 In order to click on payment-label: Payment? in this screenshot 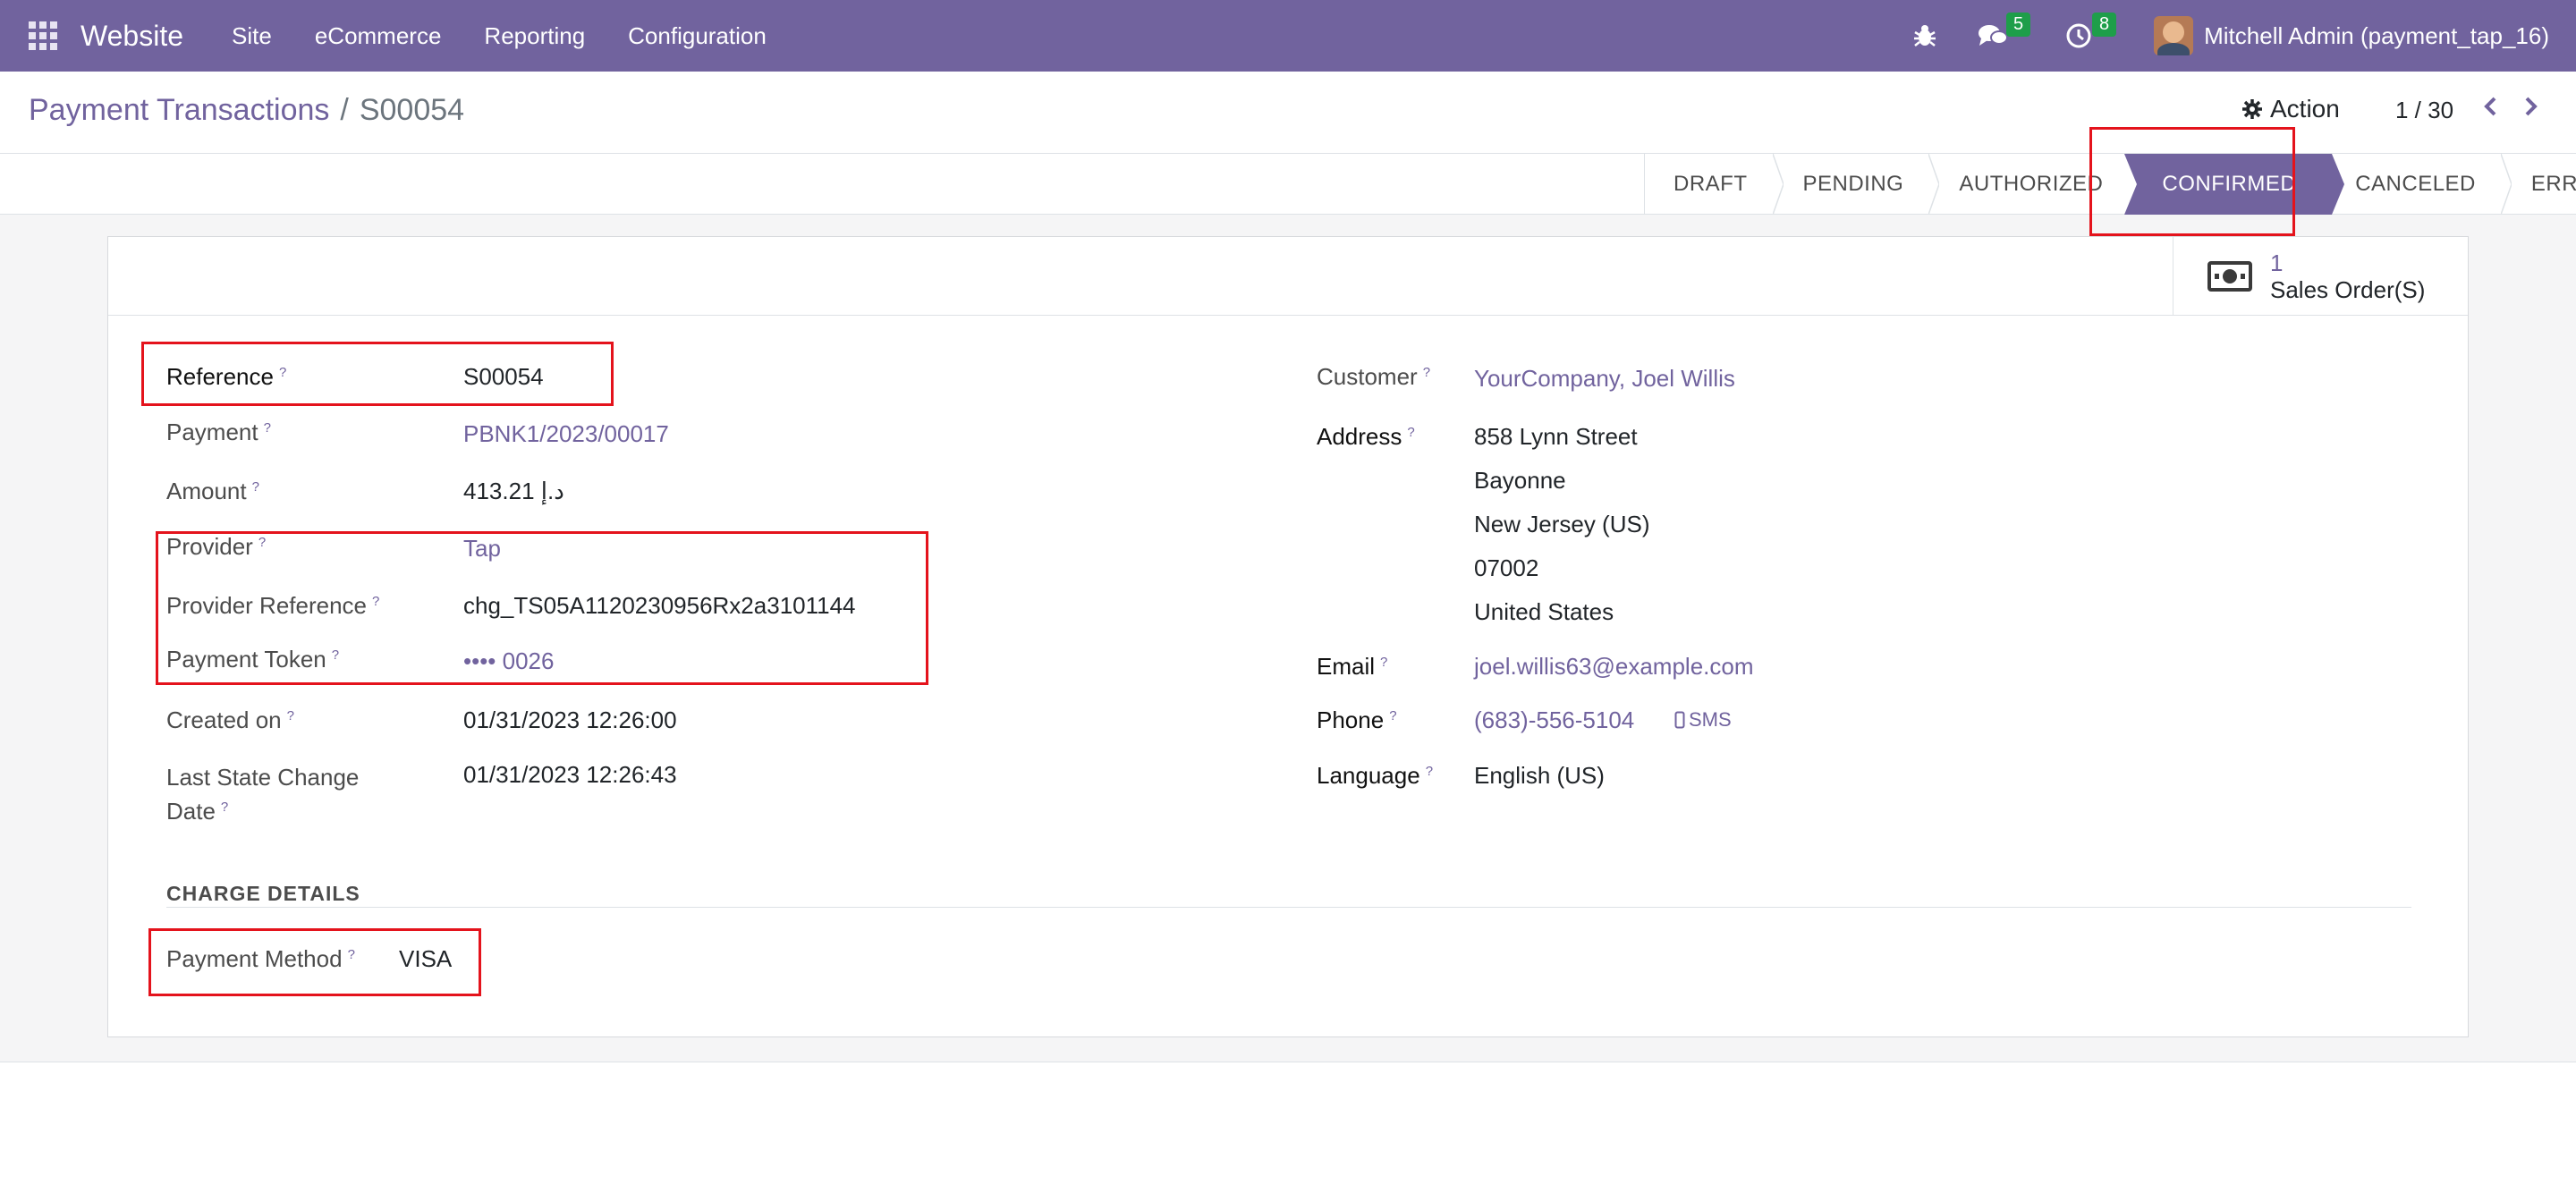, I will do `click(218, 432)`.